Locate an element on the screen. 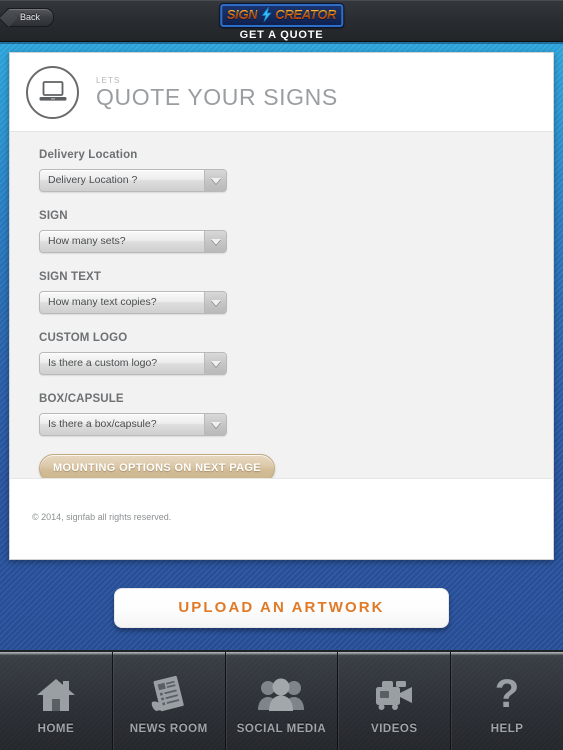 The height and width of the screenshot is (750, 563). back-button: Back is located at coordinates (30, 17).